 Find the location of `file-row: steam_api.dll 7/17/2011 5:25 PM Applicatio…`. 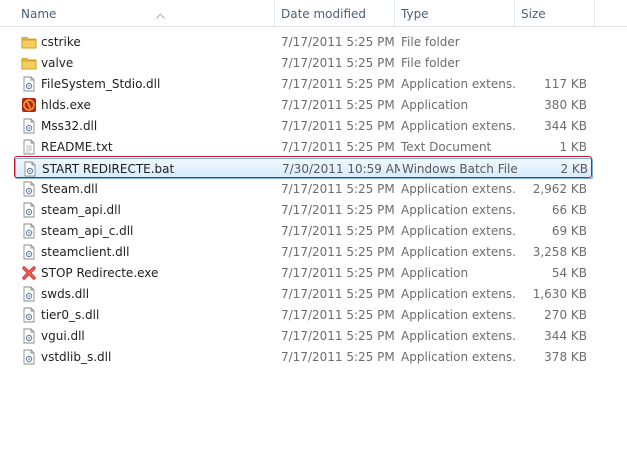

file-row: steam_api.dll 7/17/2011 5:25 PM Applicatio… is located at coordinates (304, 210).